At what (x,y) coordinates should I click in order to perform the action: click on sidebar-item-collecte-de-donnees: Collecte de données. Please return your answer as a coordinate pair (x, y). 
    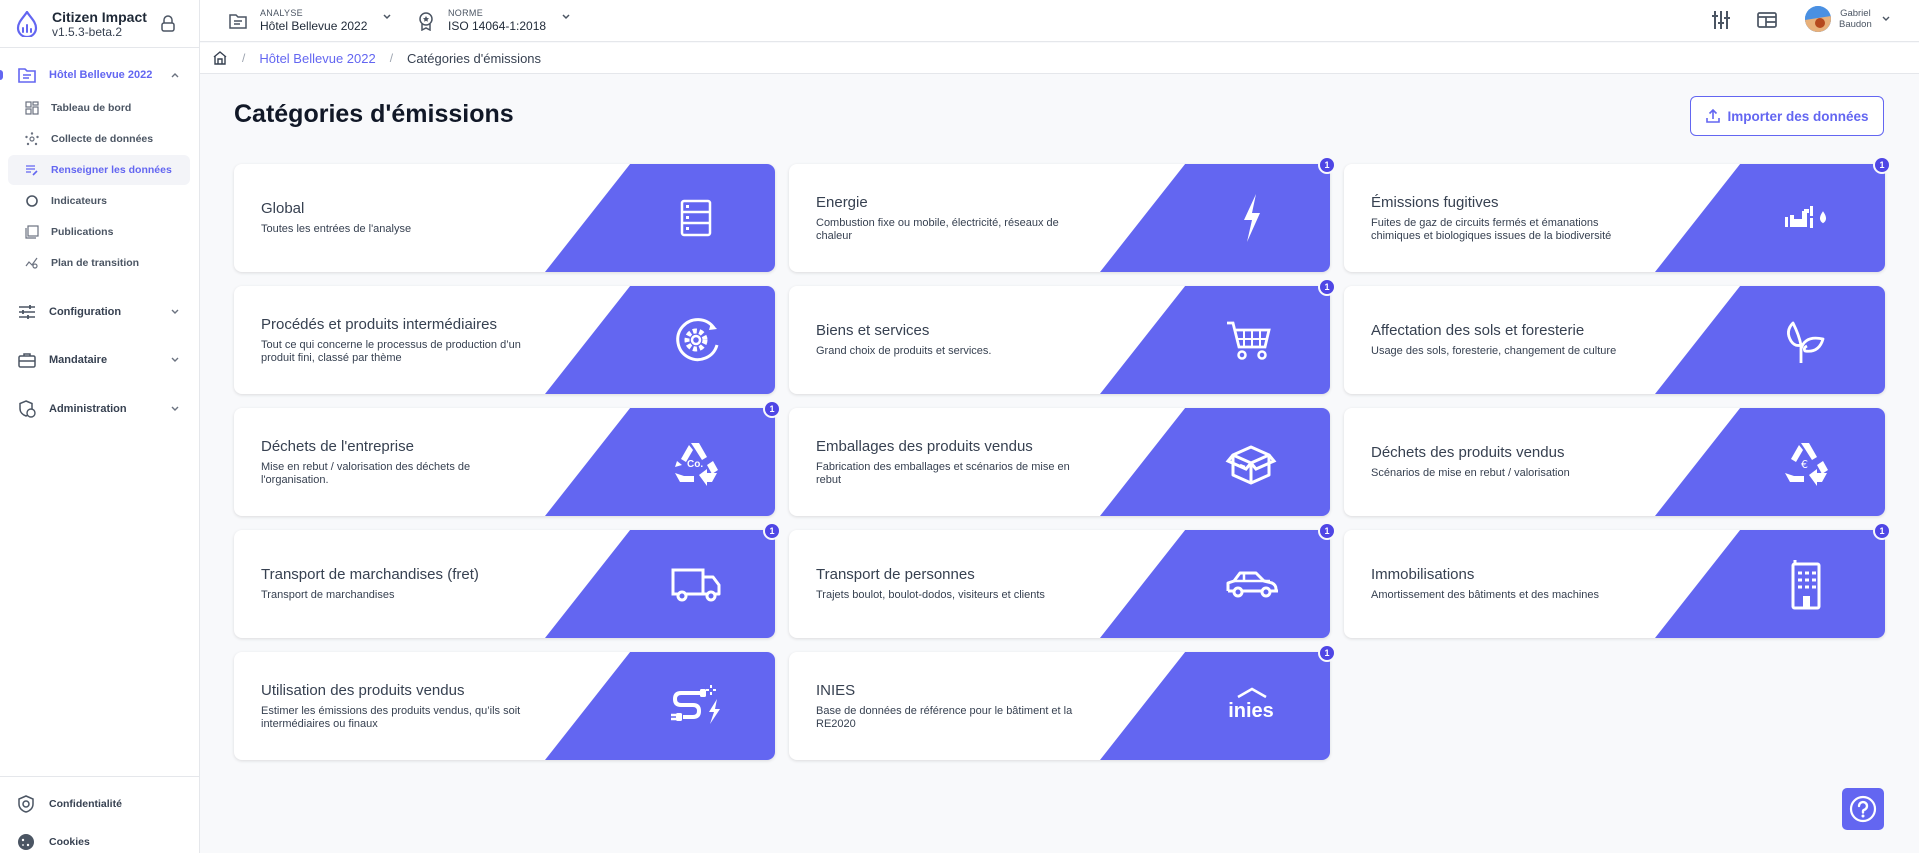
    Looking at the image, I should click on (99, 139).